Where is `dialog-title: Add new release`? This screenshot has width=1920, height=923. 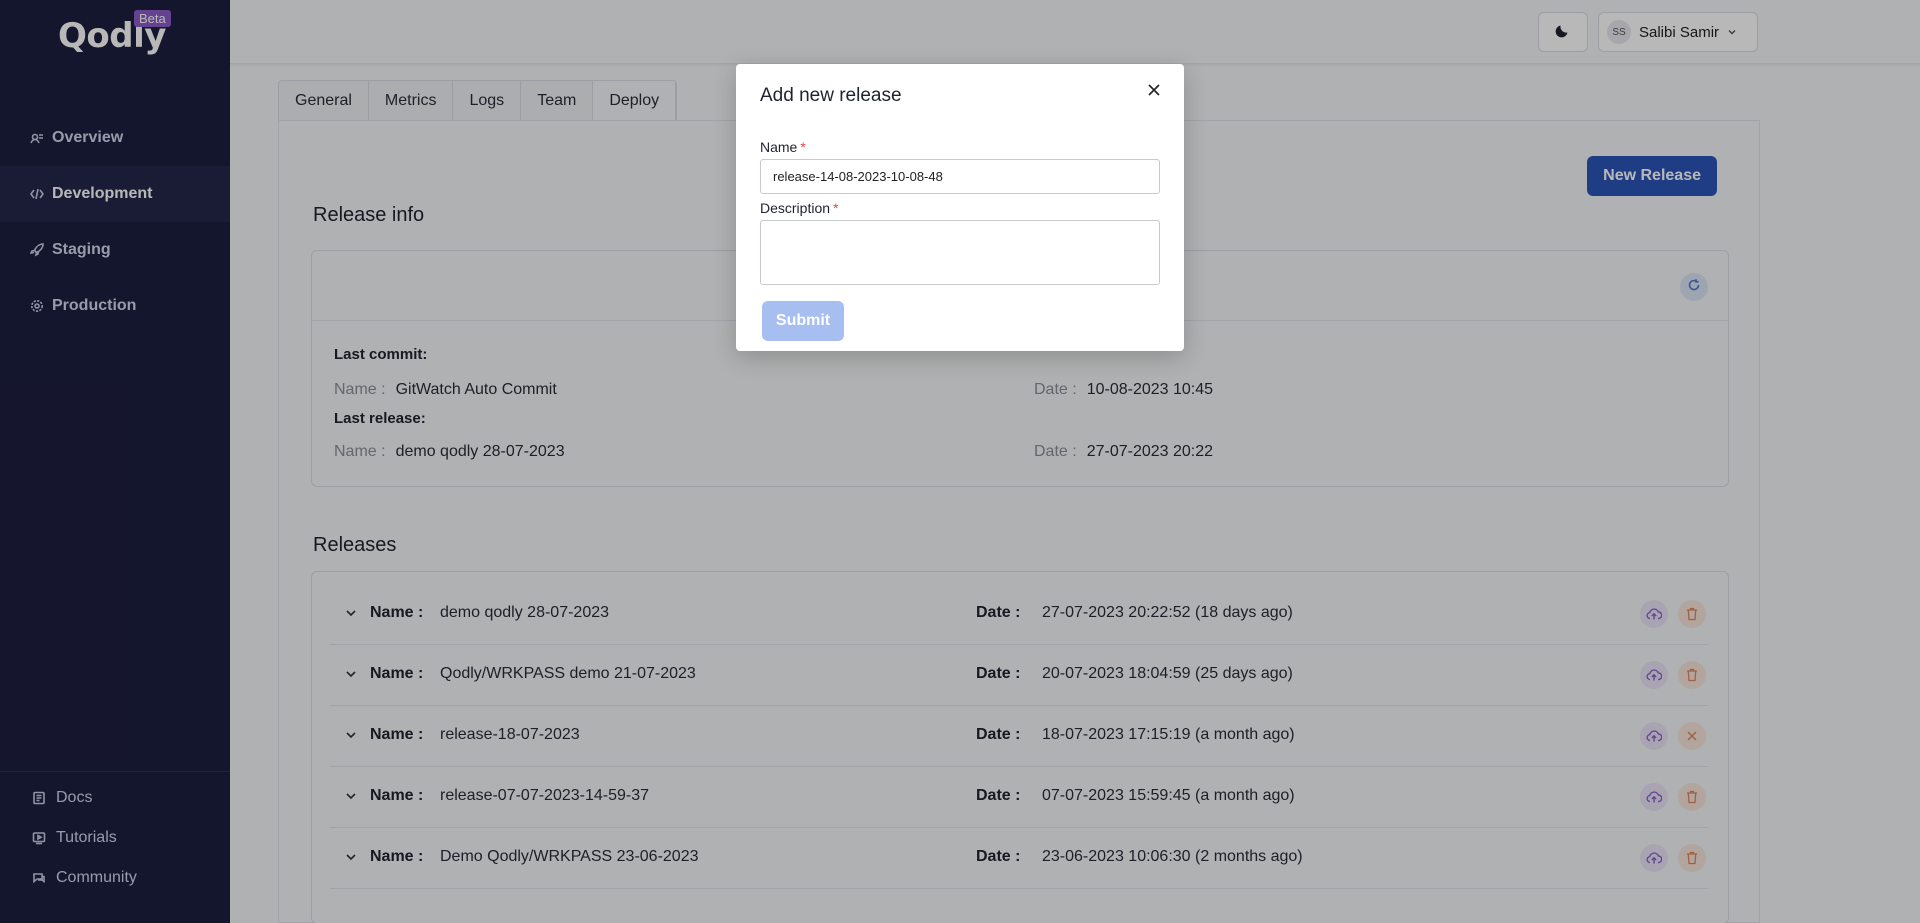 dialog-title: Add new release is located at coordinates (831, 95).